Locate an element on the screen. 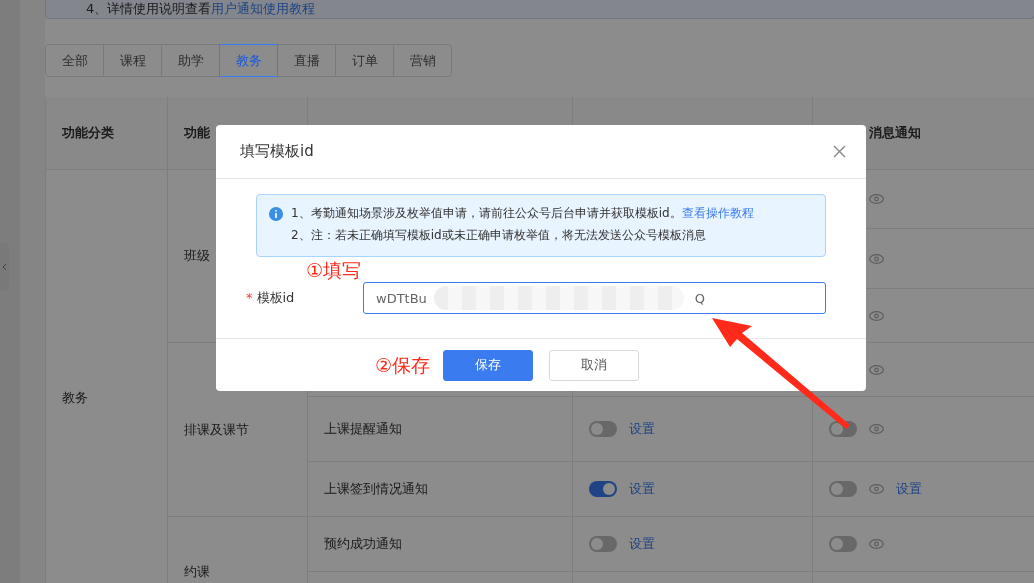 The height and width of the screenshot is (583, 1034). category-tab: 全部 is located at coordinates (74, 60).